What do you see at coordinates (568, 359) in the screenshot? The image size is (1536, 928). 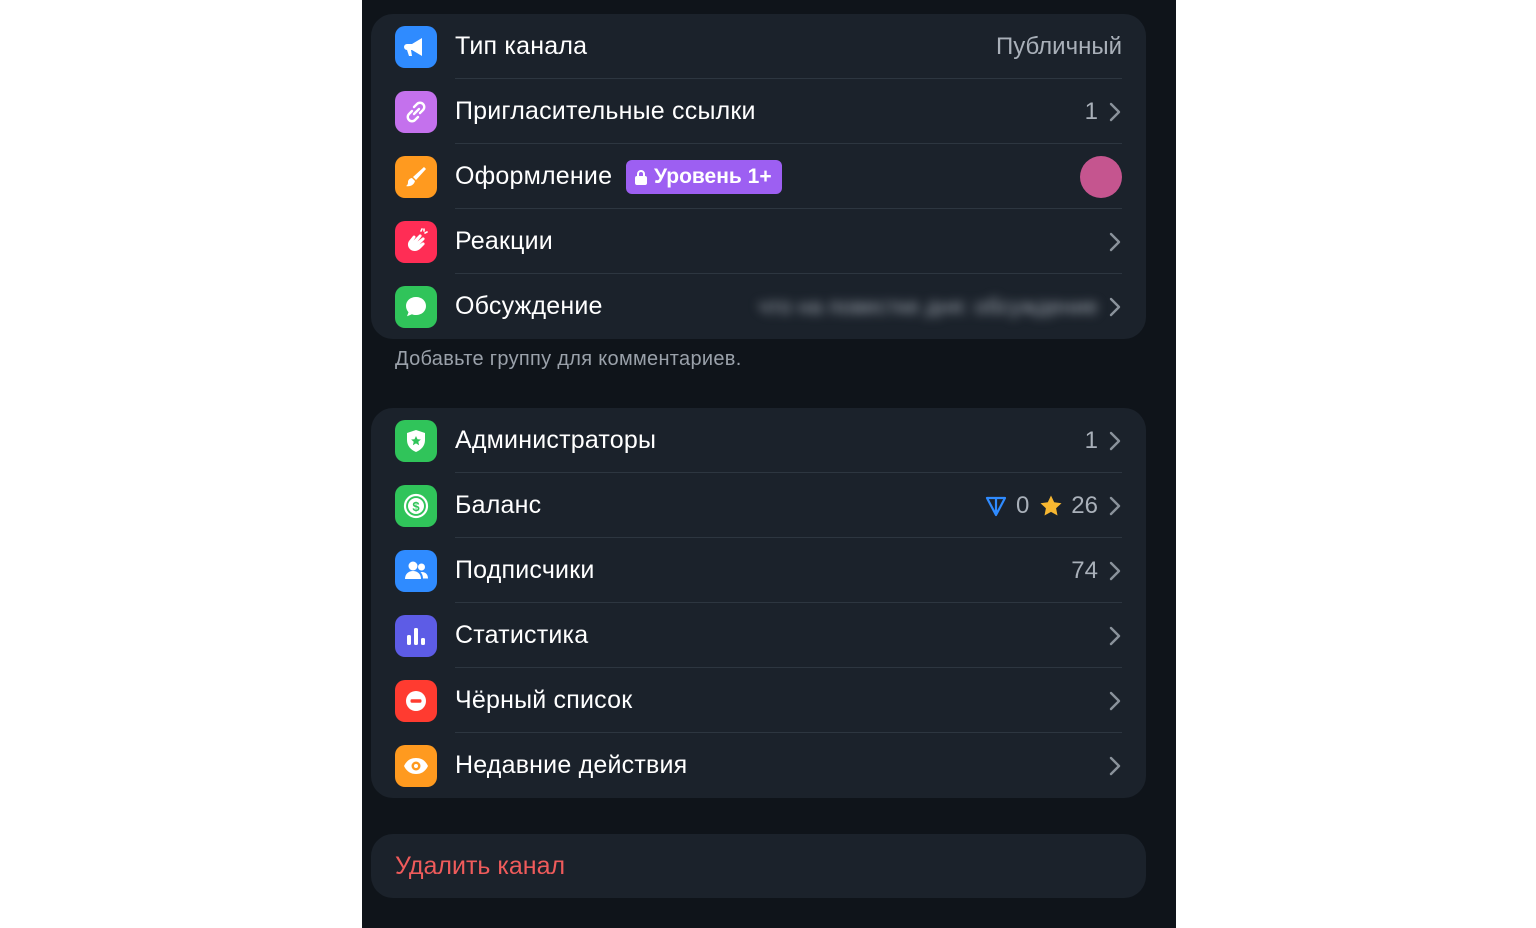 I see `discussion-footnote: Добавьте группу для комментариев.` at bounding box center [568, 359].